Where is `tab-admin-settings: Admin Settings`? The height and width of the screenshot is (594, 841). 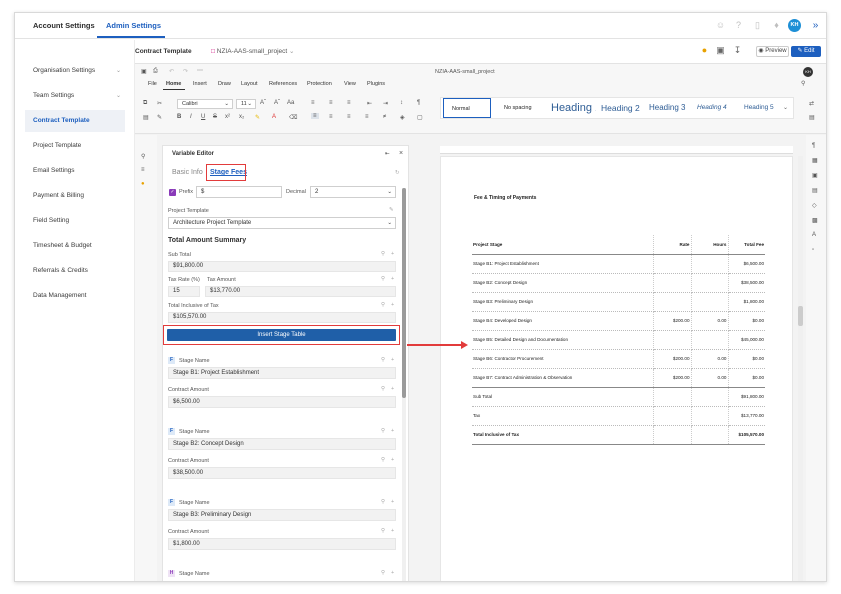
tab-admin-settings: Admin Settings is located at coordinates (133, 25).